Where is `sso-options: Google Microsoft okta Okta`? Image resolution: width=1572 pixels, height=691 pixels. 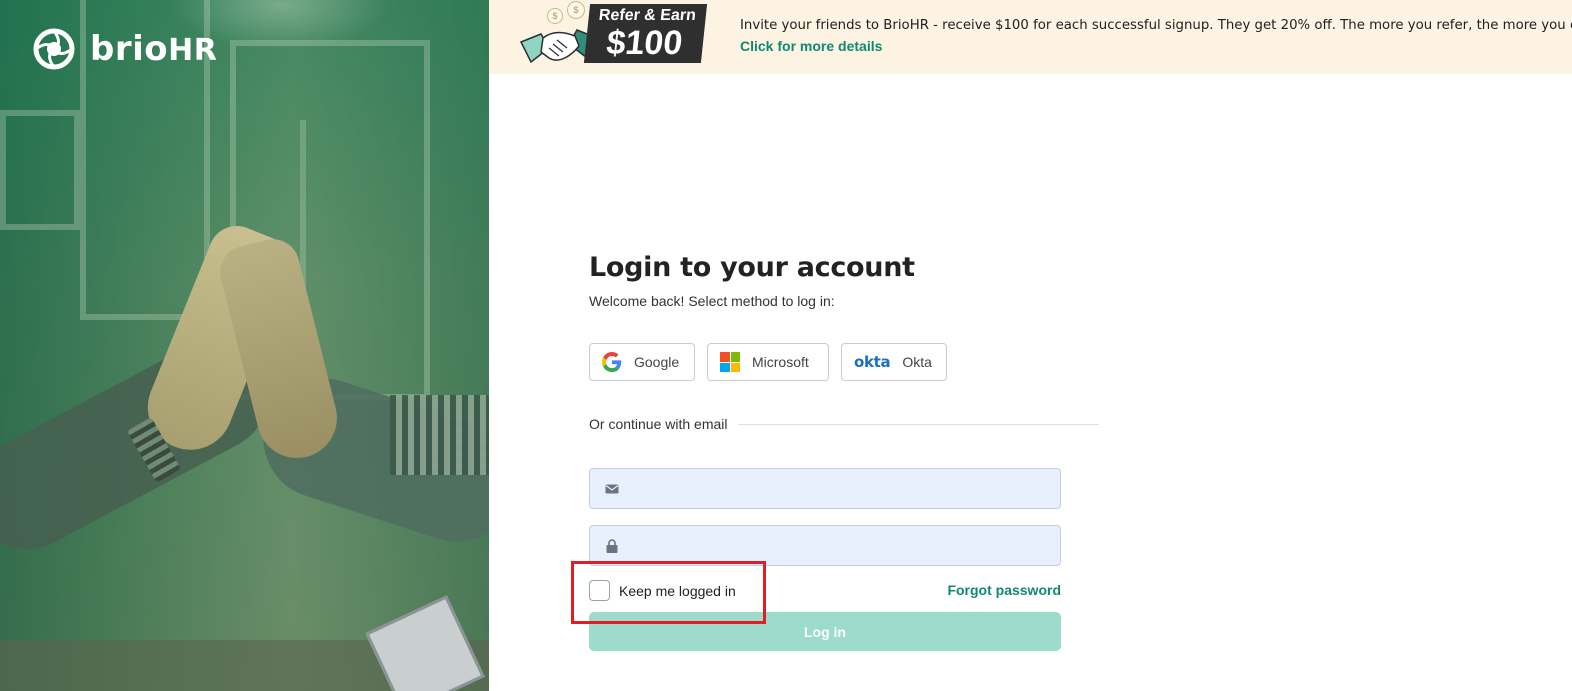 sso-options: Google Microsoft okta Okta is located at coordinates (844, 362).